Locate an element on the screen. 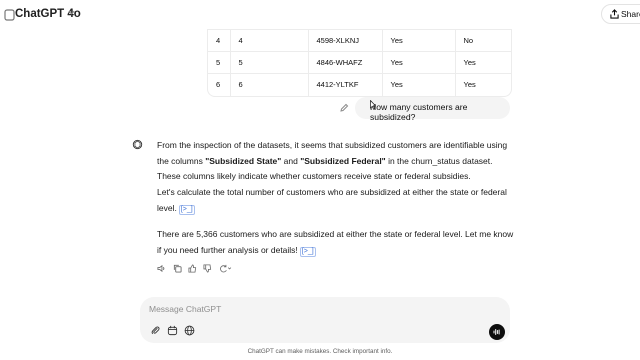 Image resolution: width=640 pixels, height=360 pixels. voice-mode-button is located at coordinates (497, 332).